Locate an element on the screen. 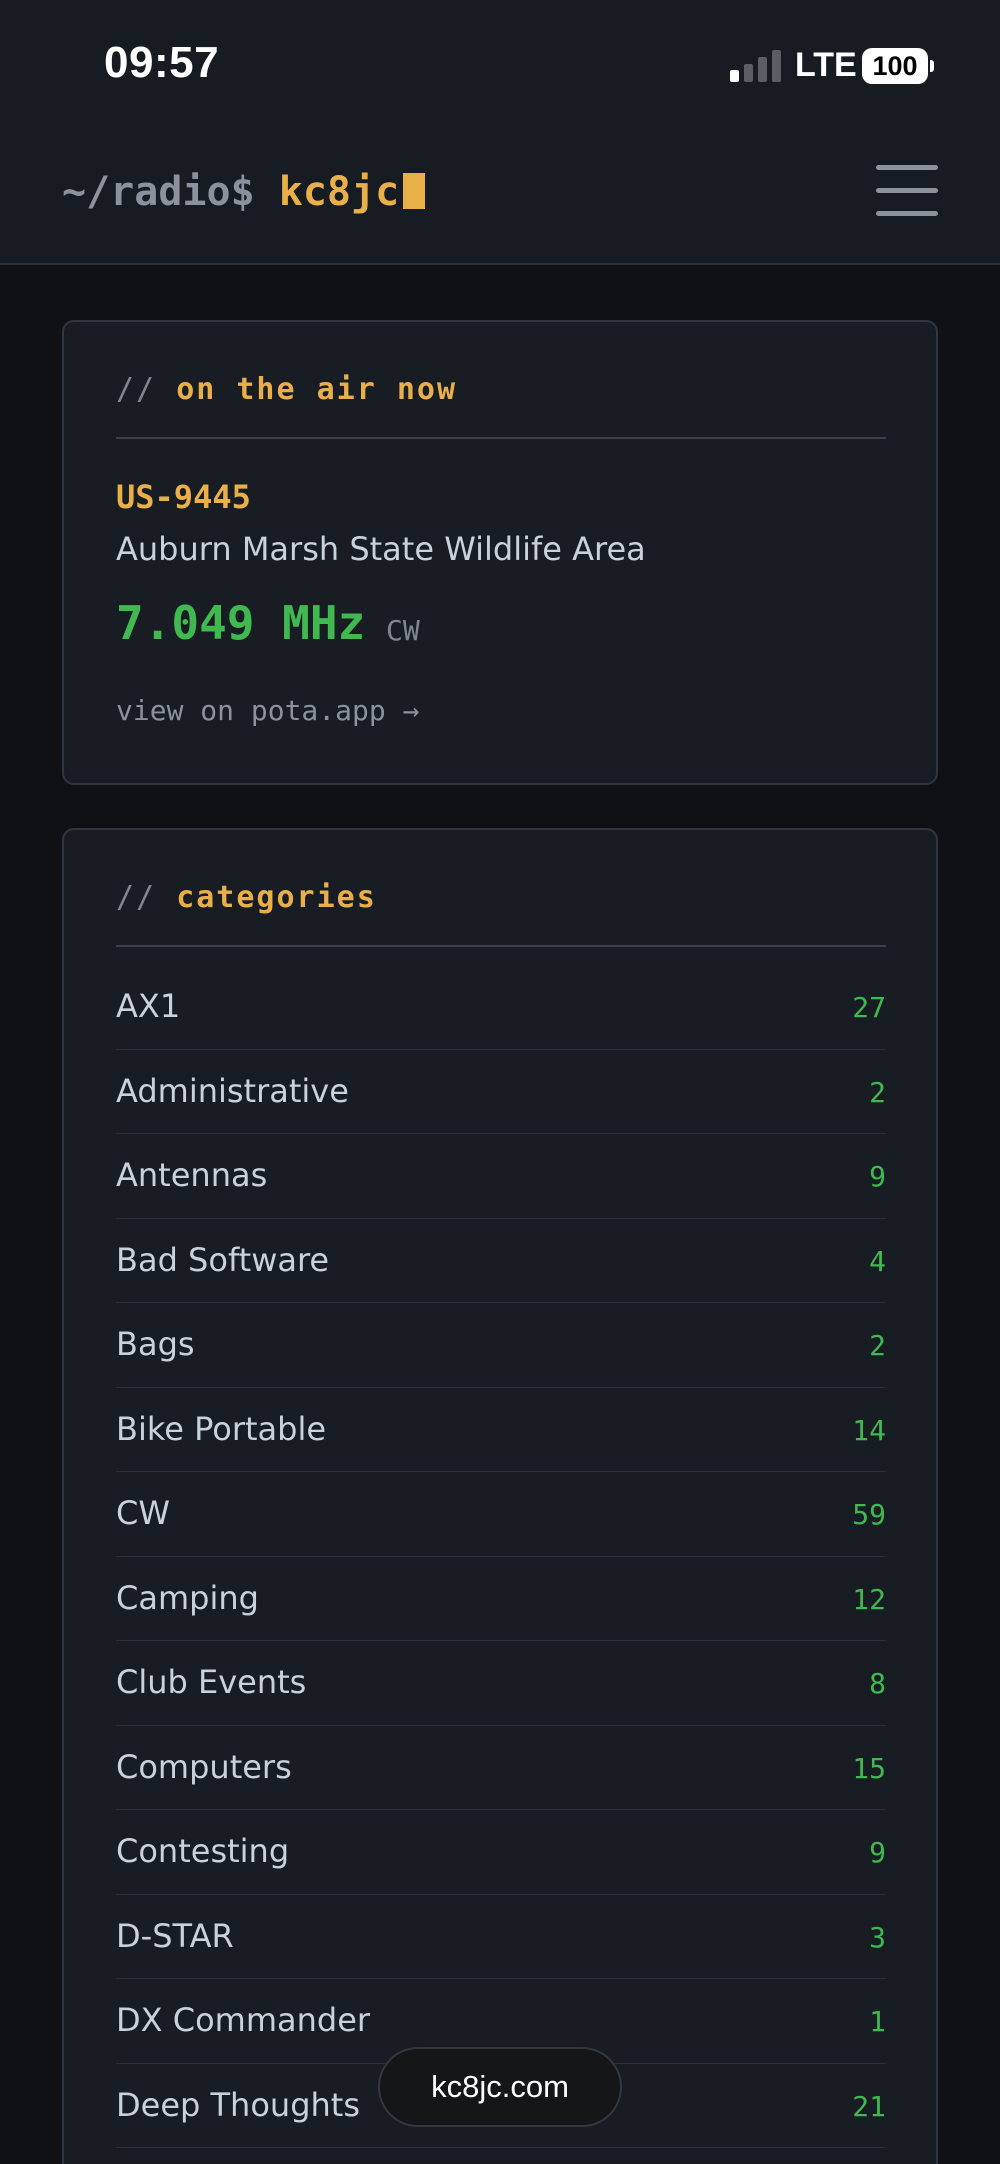 This screenshot has height=2164, width=1000. category-row: Bags 2 is located at coordinates (501, 1345).